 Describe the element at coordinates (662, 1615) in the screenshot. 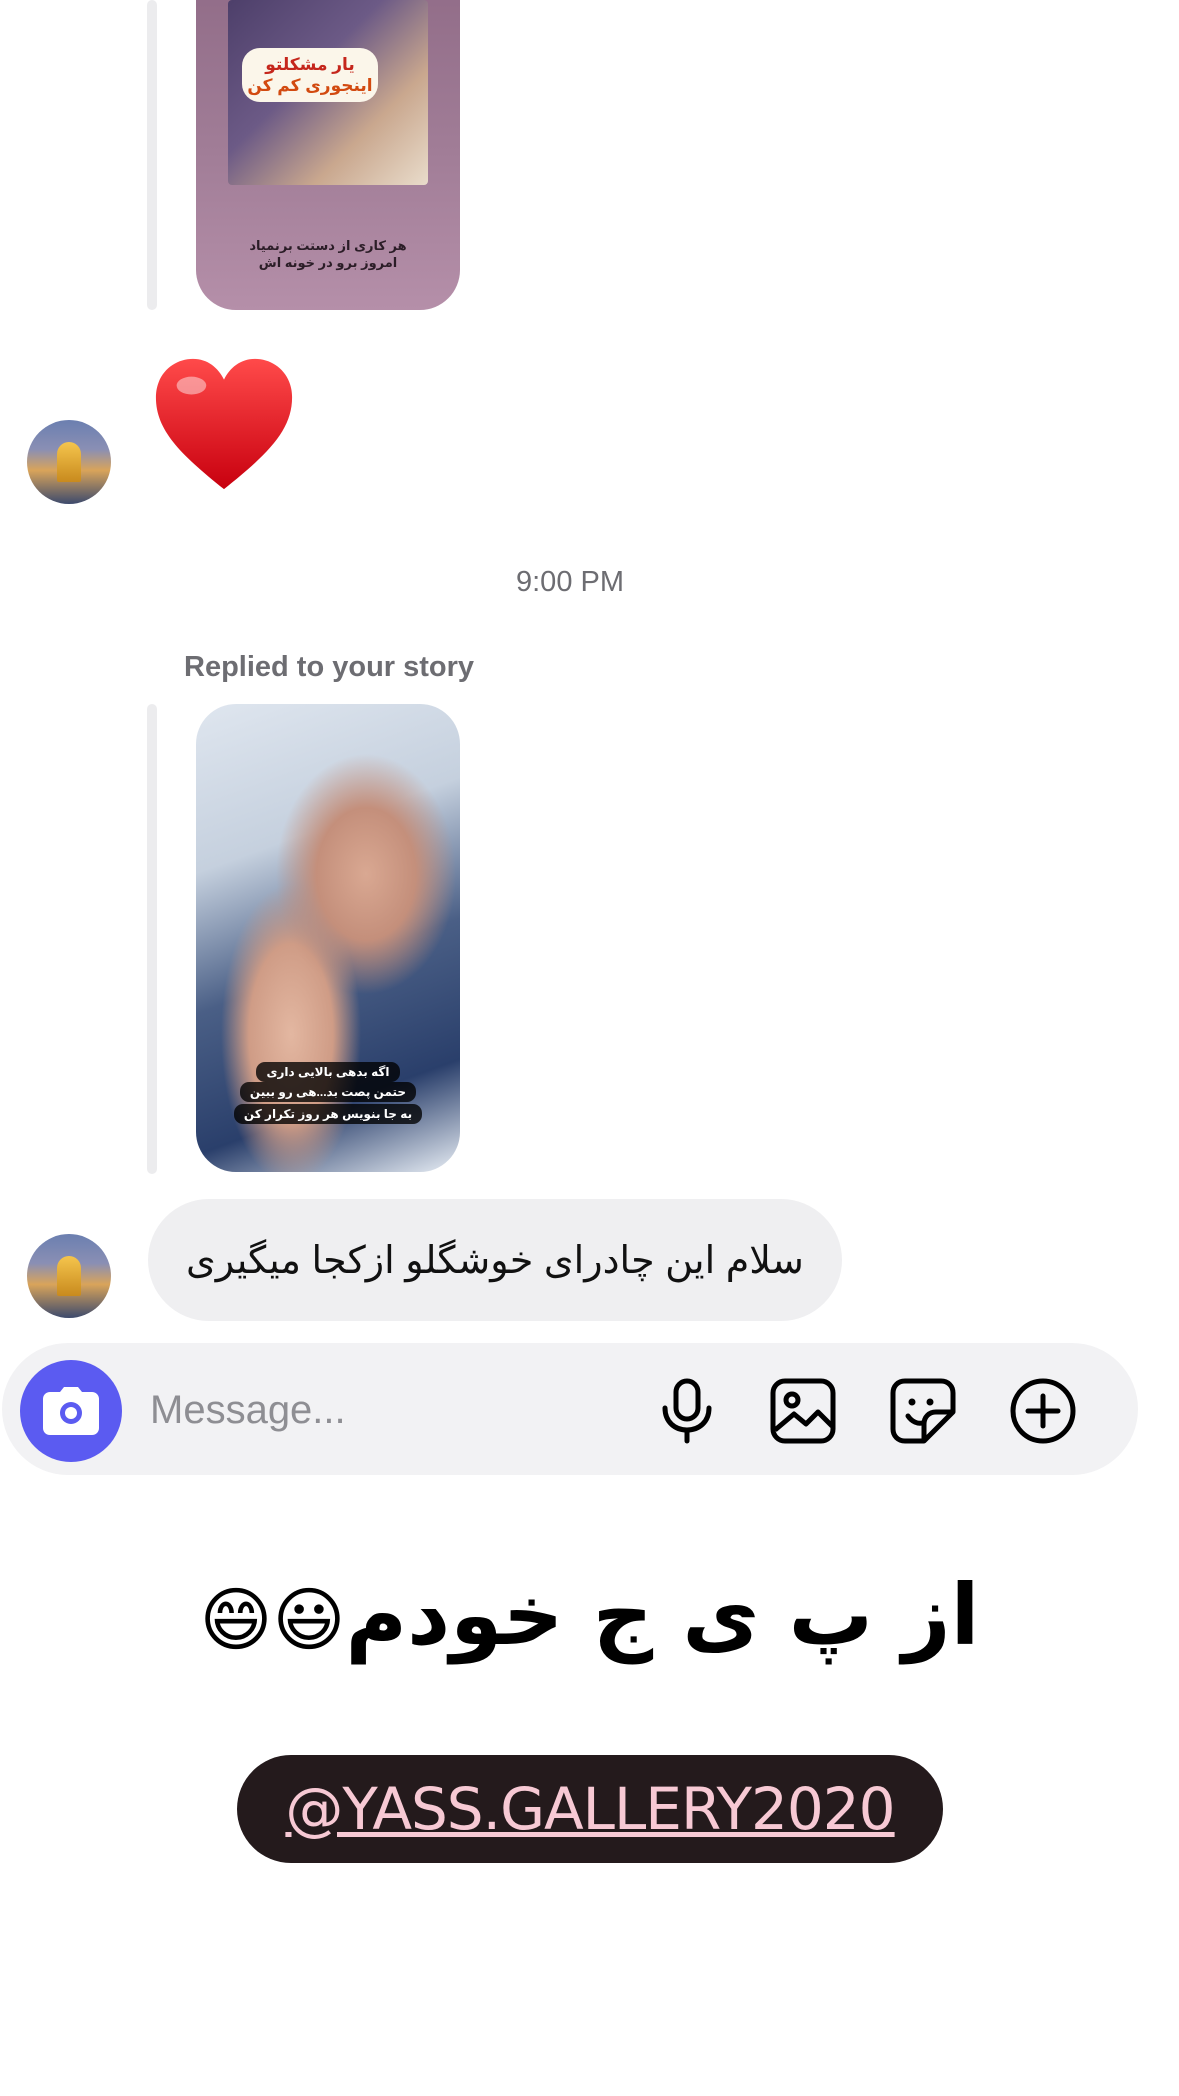

I see `overlay-text: از پ ی ج خودم` at that location.